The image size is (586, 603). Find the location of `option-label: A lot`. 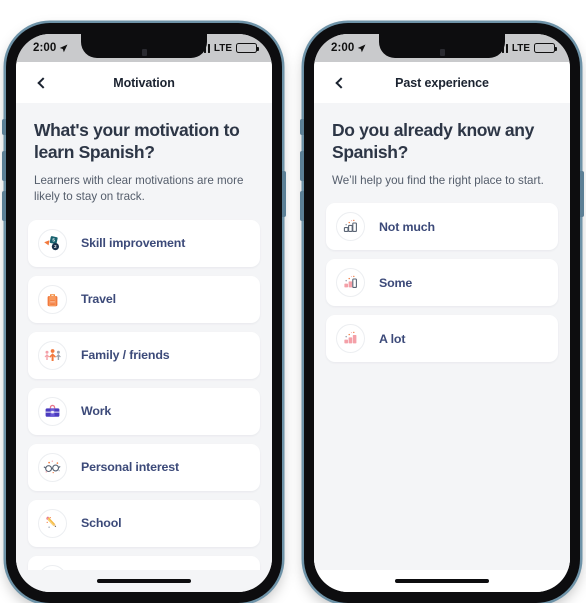

option-label: A lot is located at coordinates (392, 338).